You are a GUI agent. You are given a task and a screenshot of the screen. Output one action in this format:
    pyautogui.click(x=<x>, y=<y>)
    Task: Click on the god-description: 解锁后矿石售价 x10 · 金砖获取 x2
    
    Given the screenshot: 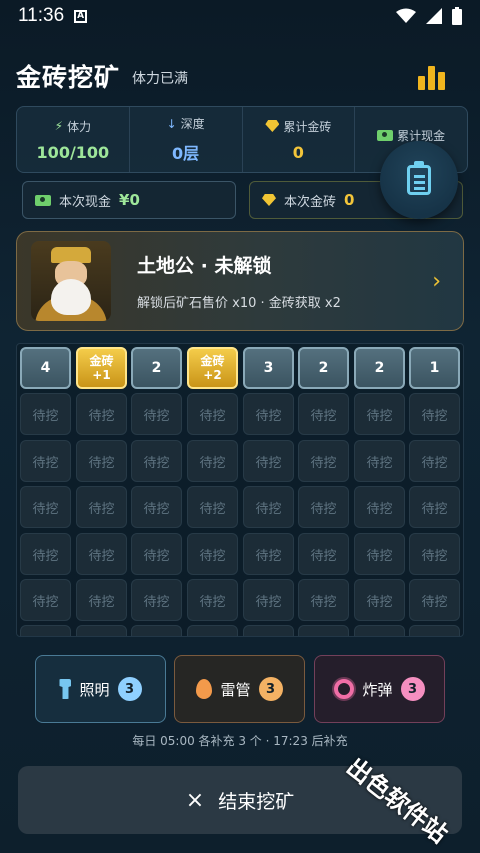 What is the action you would take?
    pyautogui.click(x=239, y=303)
    